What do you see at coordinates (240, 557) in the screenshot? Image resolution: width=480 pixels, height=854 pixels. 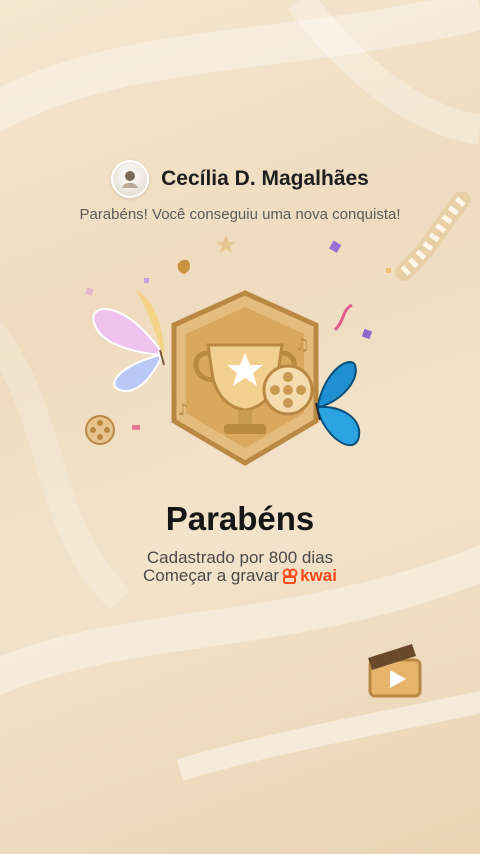 I see `description-line-1: Cadastrado por 800 dias` at bounding box center [240, 557].